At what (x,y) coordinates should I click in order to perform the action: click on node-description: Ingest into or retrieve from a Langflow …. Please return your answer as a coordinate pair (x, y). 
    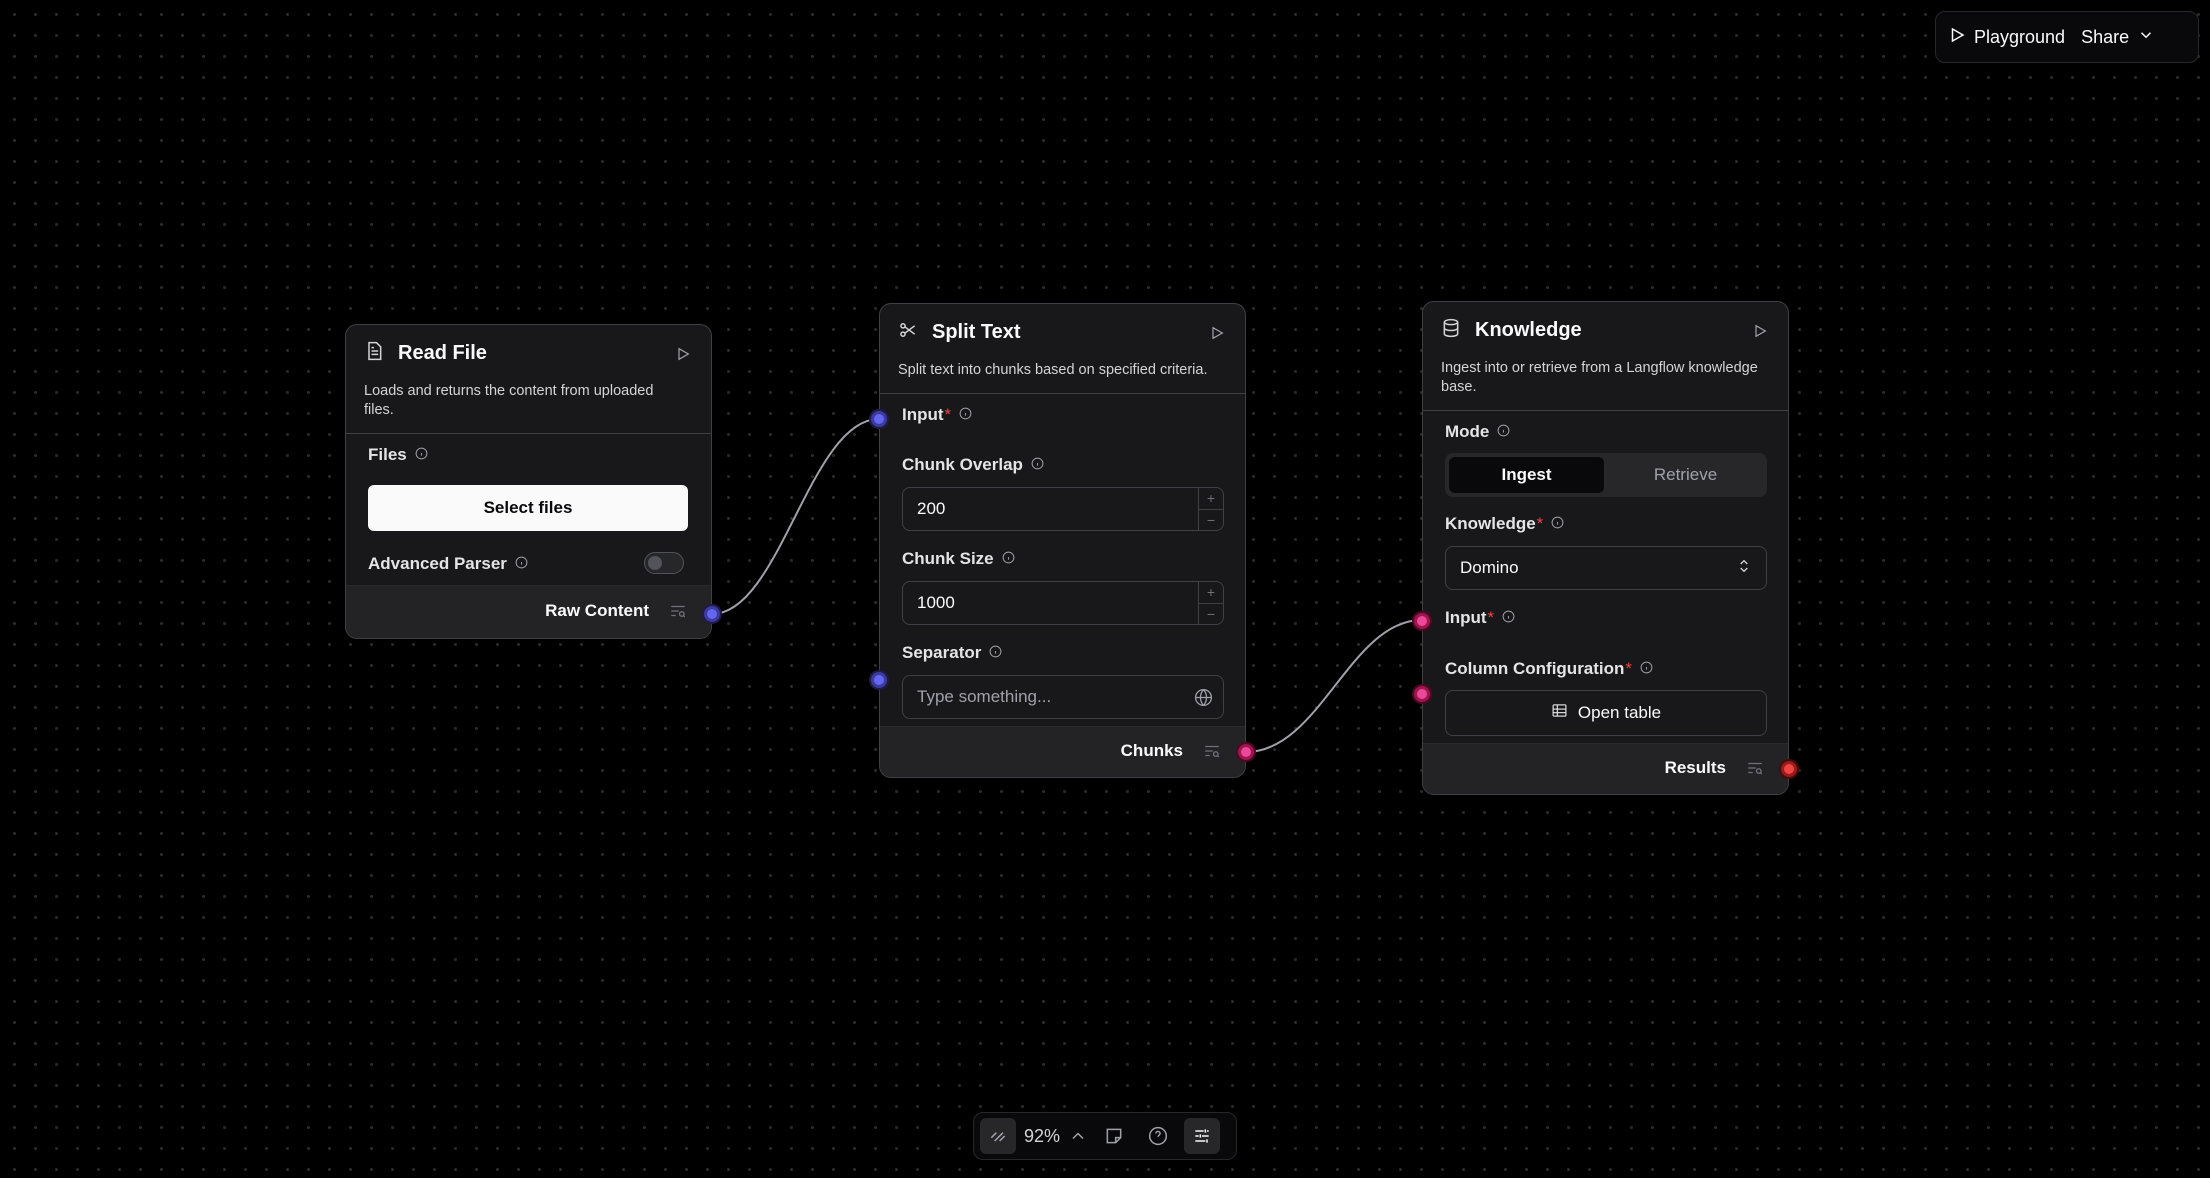
    Looking at the image, I should click on (1599, 377).